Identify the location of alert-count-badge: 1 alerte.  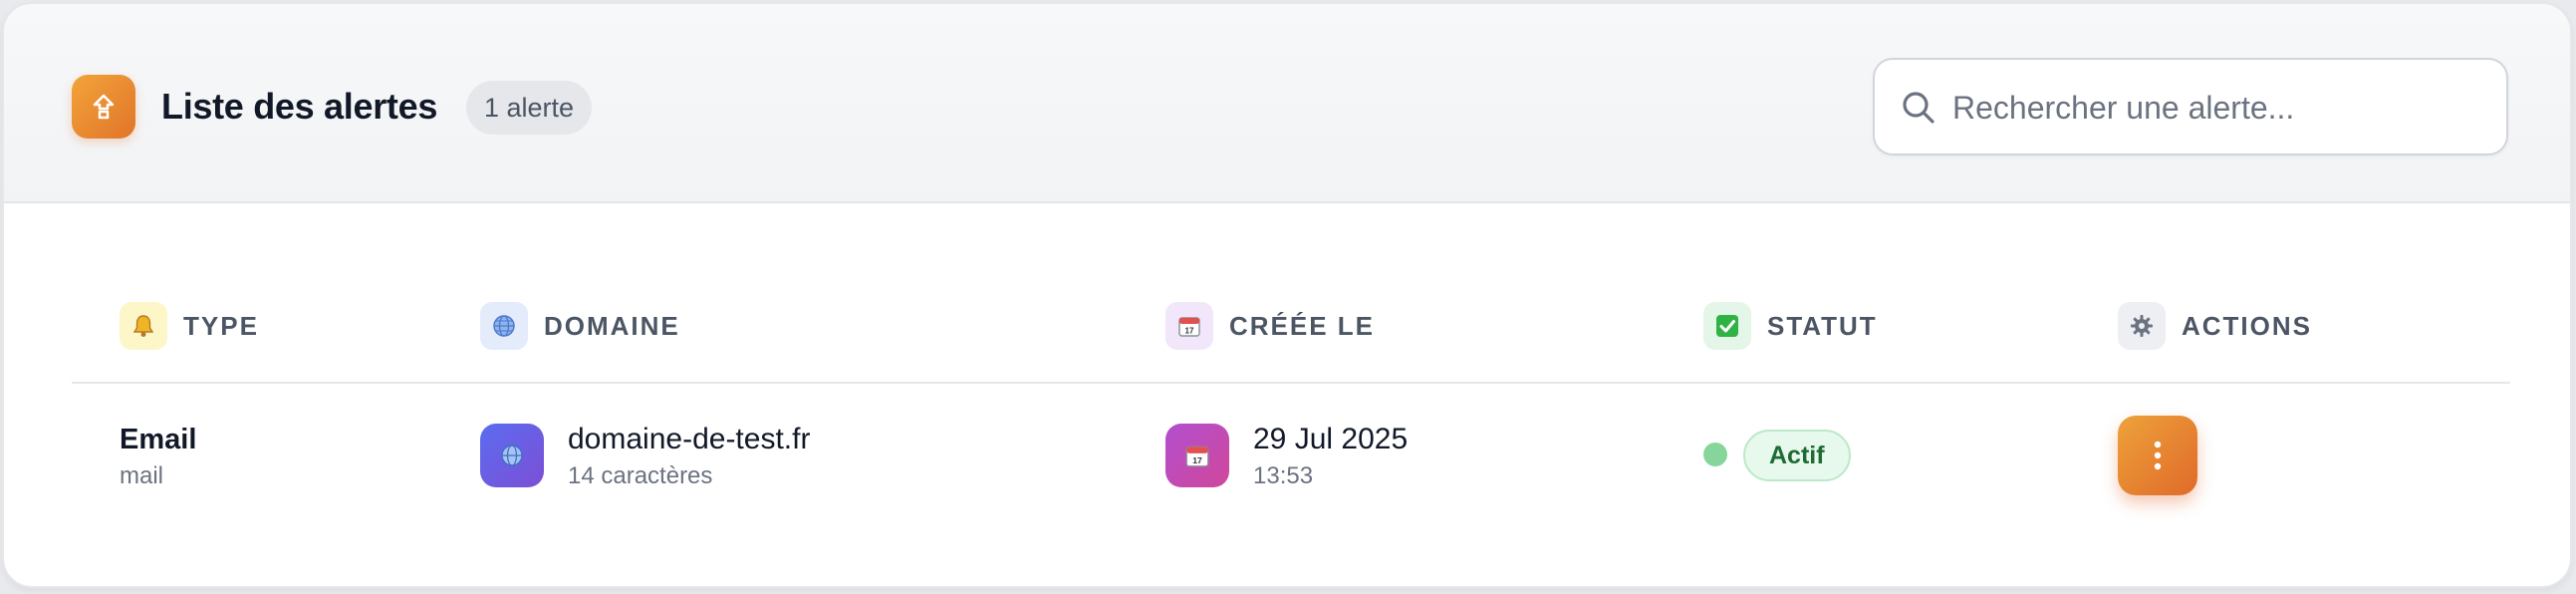
(529, 108).